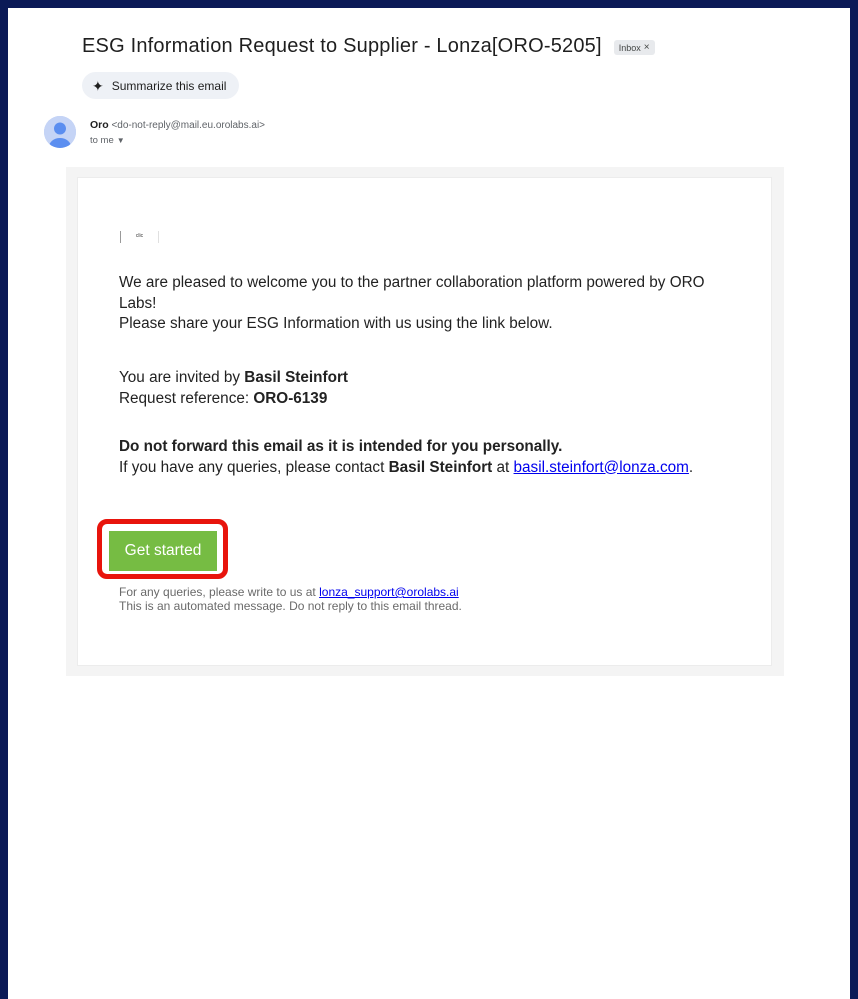 Image resolution: width=858 pixels, height=999 pixels. What do you see at coordinates (186, 398) in the screenshot?
I see `reference-prefix: Request reference:` at bounding box center [186, 398].